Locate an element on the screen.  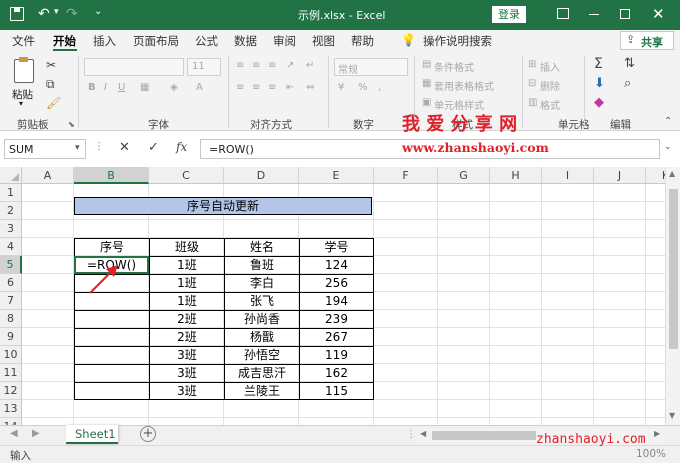
tab-view: 视图 is located at coordinates (323, 41).